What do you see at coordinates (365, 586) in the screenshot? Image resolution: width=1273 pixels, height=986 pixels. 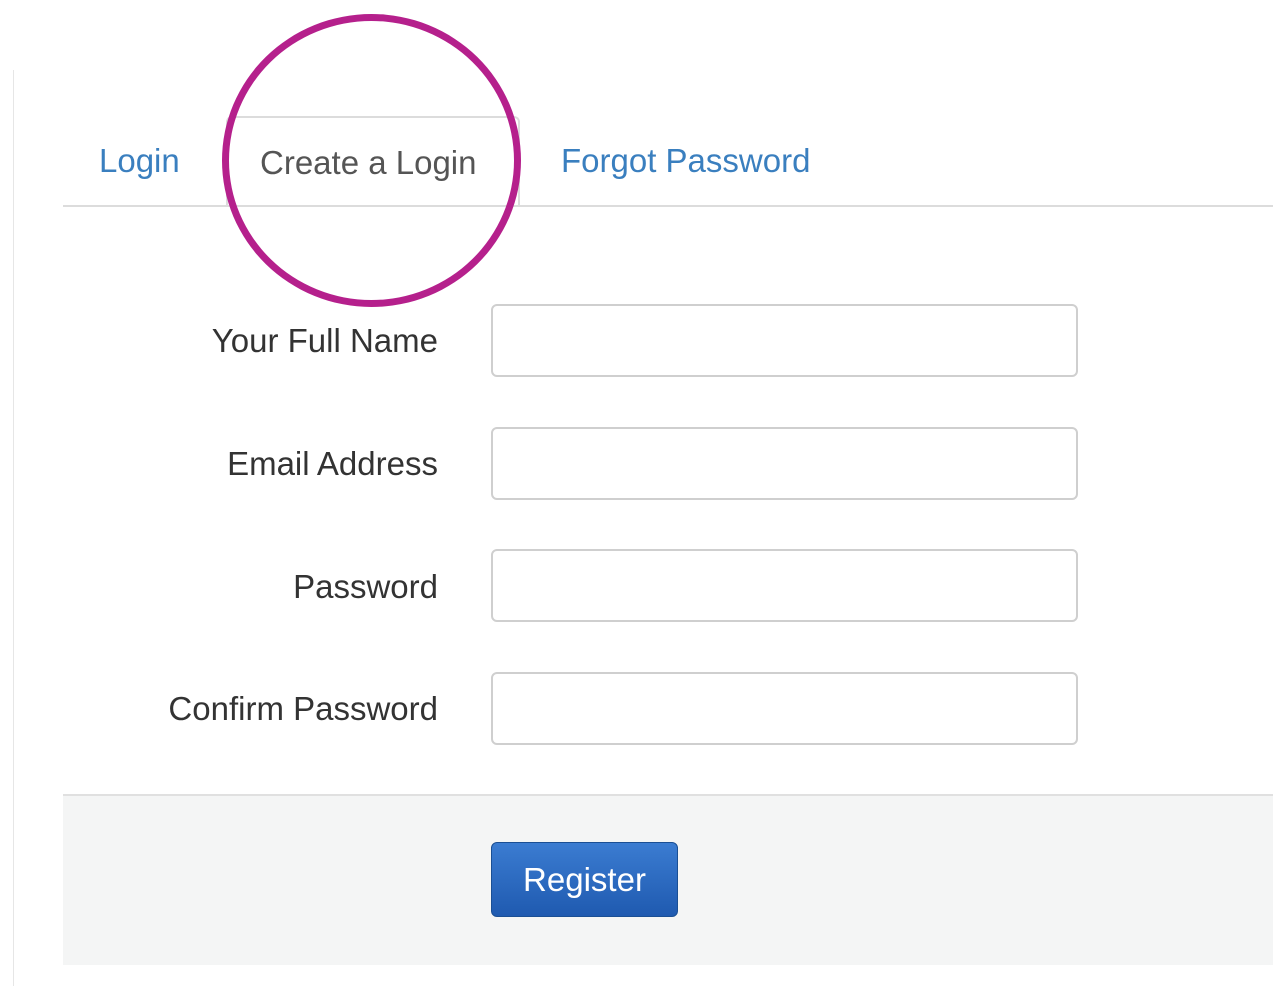 I see `password-label: Password` at bounding box center [365, 586].